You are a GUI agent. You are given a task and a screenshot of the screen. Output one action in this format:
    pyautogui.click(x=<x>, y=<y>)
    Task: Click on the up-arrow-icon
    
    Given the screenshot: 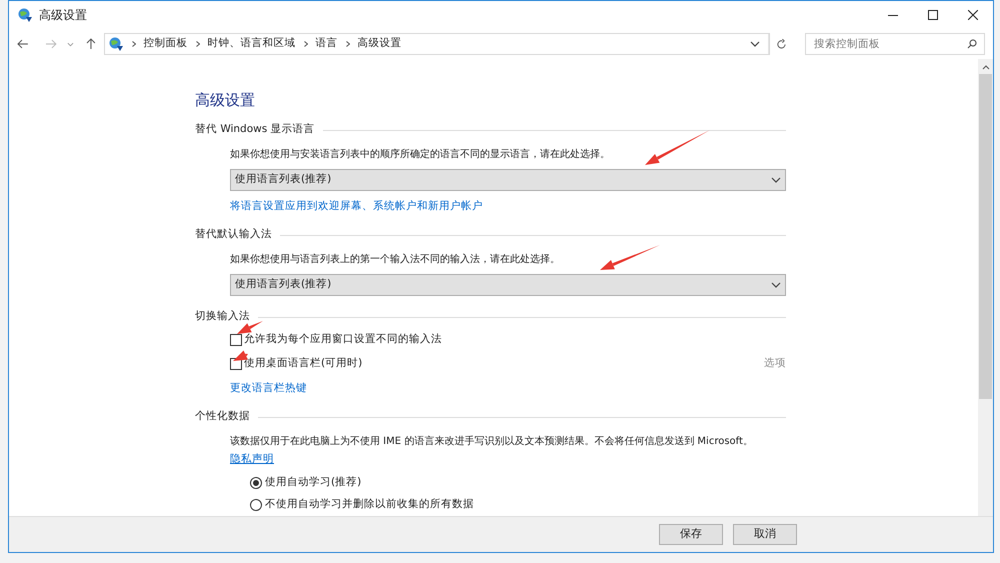 What is the action you would take?
    pyautogui.click(x=91, y=44)
    